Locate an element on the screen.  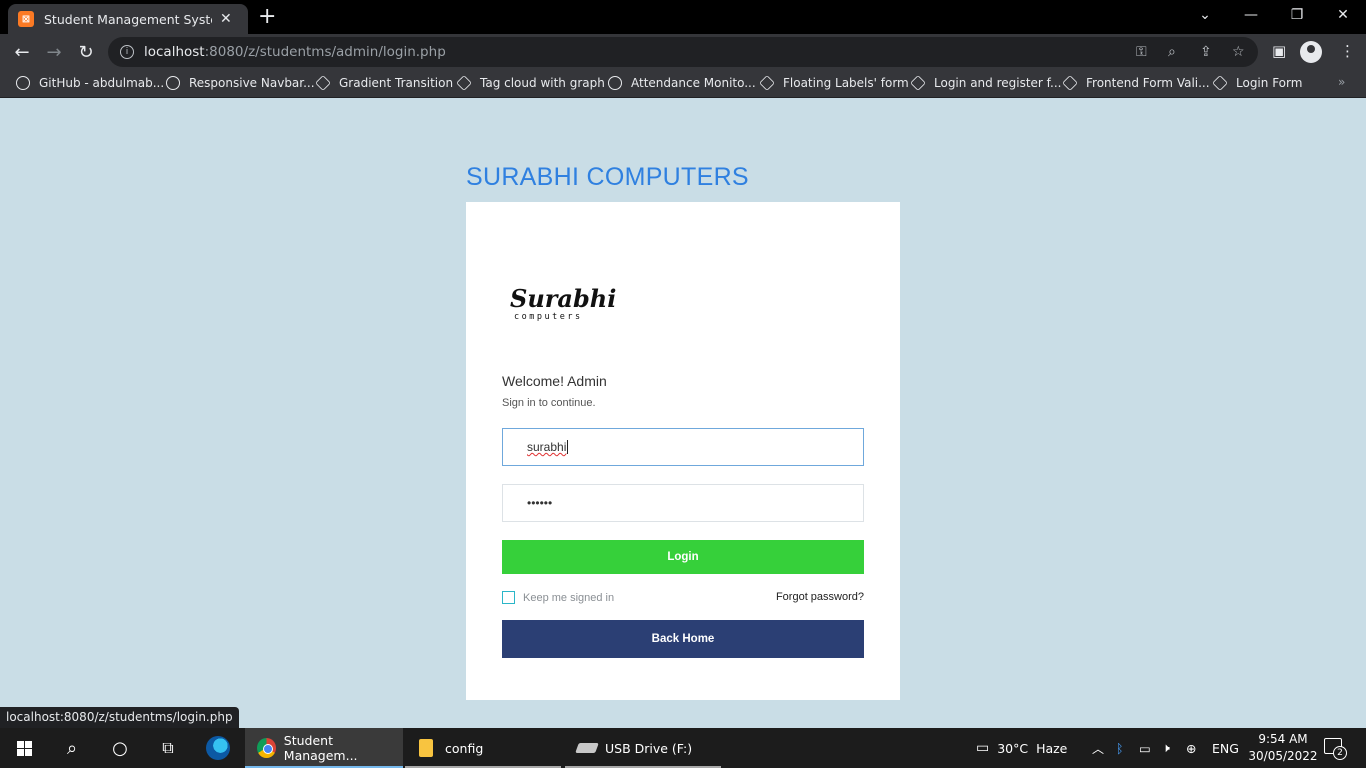
edge-taskbar-button is located at coordinates (218, 748).